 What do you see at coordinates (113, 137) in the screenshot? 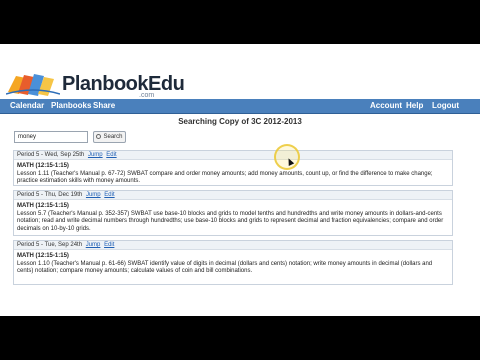
I see `search-button-label: Search` at bounding box center [113, 137].